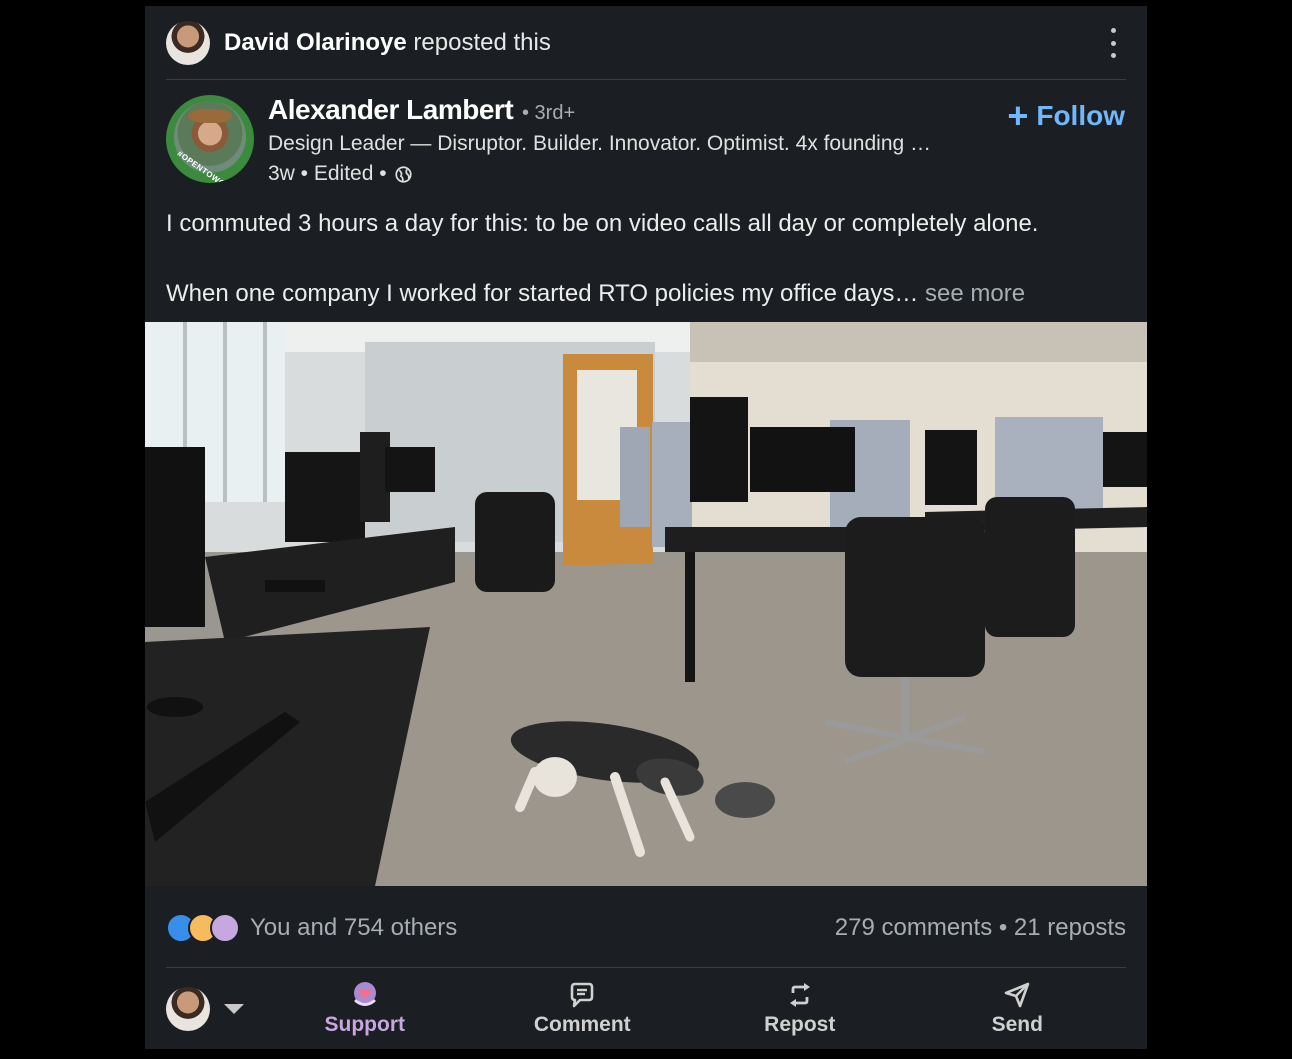 This screenshot has width=1292, height=1059. Describe the element at coordinates (327, 173) in the screenshot. I see `post-time-edited: 3w • Edited •` at that location.